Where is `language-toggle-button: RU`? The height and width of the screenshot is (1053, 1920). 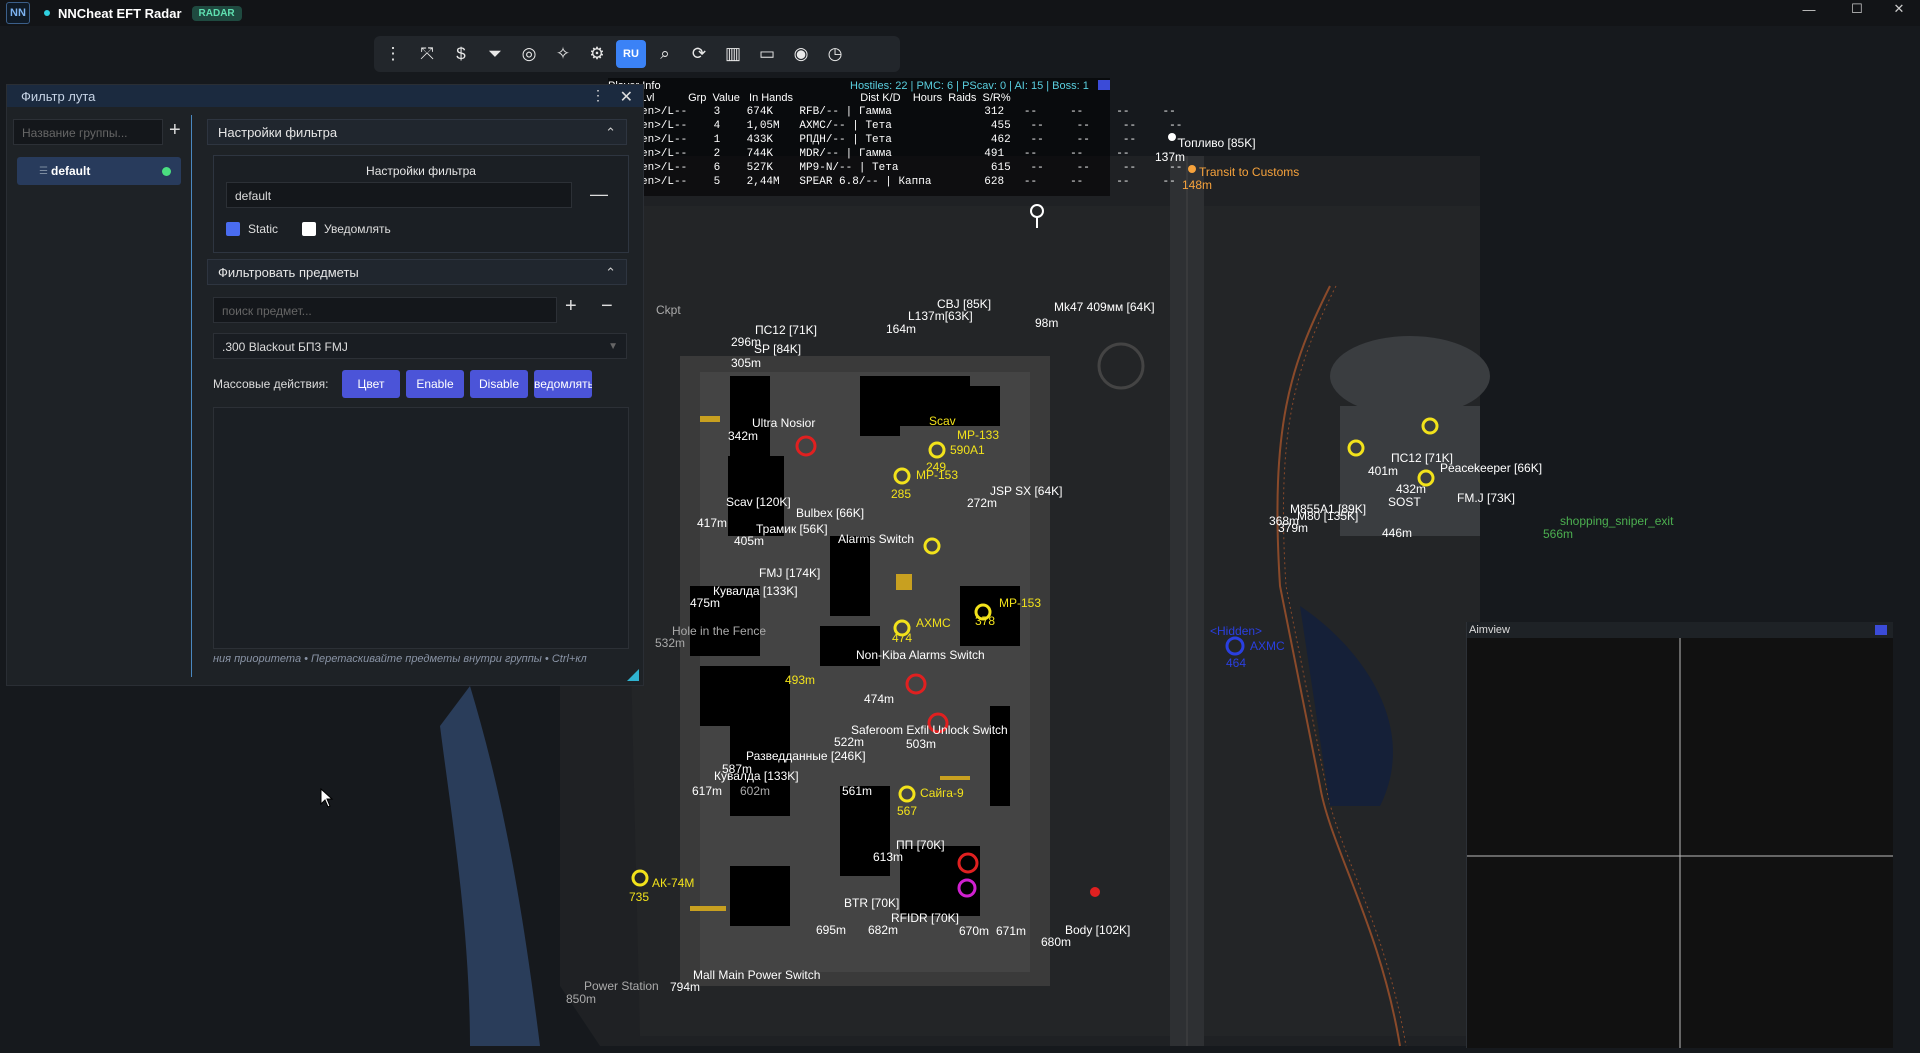 language-toggle-button: RU is located at coordinates (631, 54).